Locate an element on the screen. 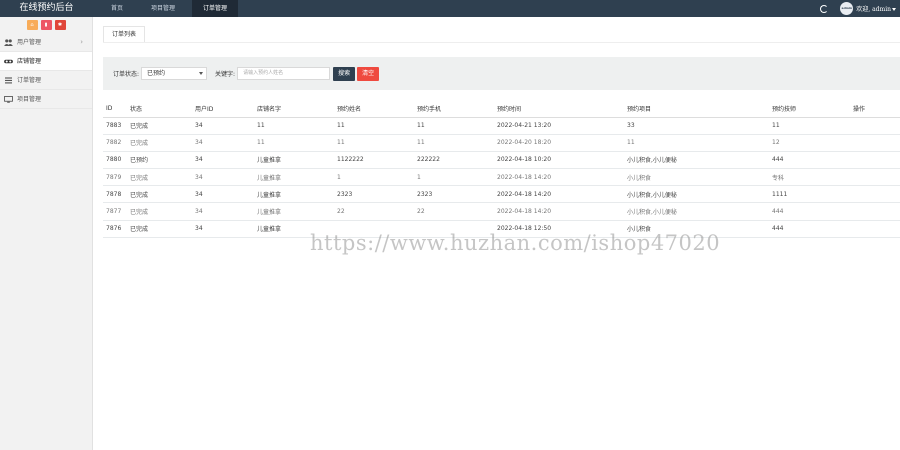 This screenshot has height=450, width=900. sidebar-item-shops: 店铺管理 is located at coordinates (46, 61).